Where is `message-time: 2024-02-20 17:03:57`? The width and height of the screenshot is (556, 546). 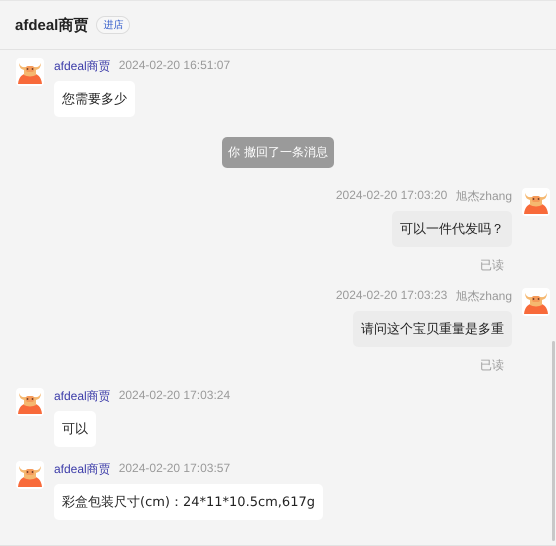
message-time: 2024-02-20 17:03:57 is located at coordinates (174, 469).